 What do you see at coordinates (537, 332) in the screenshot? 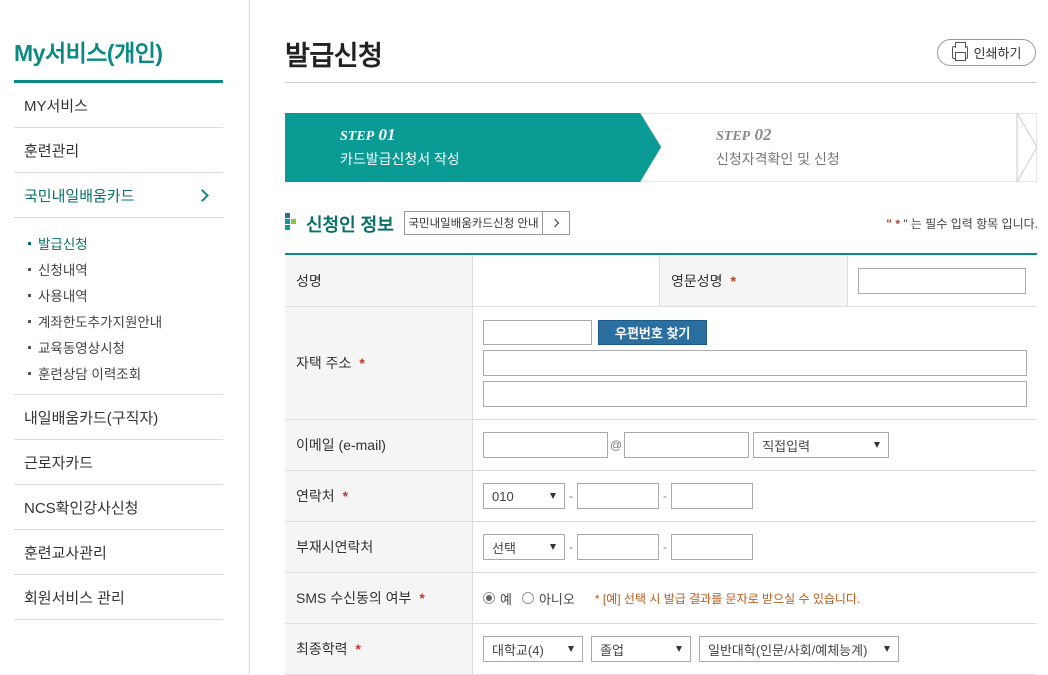
I see `zipcode-input` at bounding box center [537, 332].